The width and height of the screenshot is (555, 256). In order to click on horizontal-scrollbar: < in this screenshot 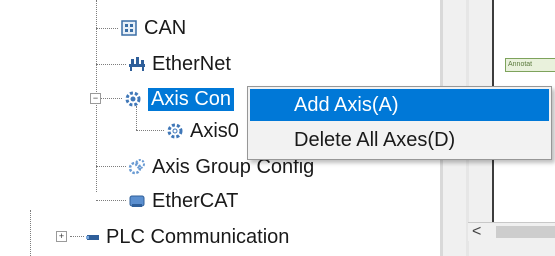, I will do `click(511, 231)`.